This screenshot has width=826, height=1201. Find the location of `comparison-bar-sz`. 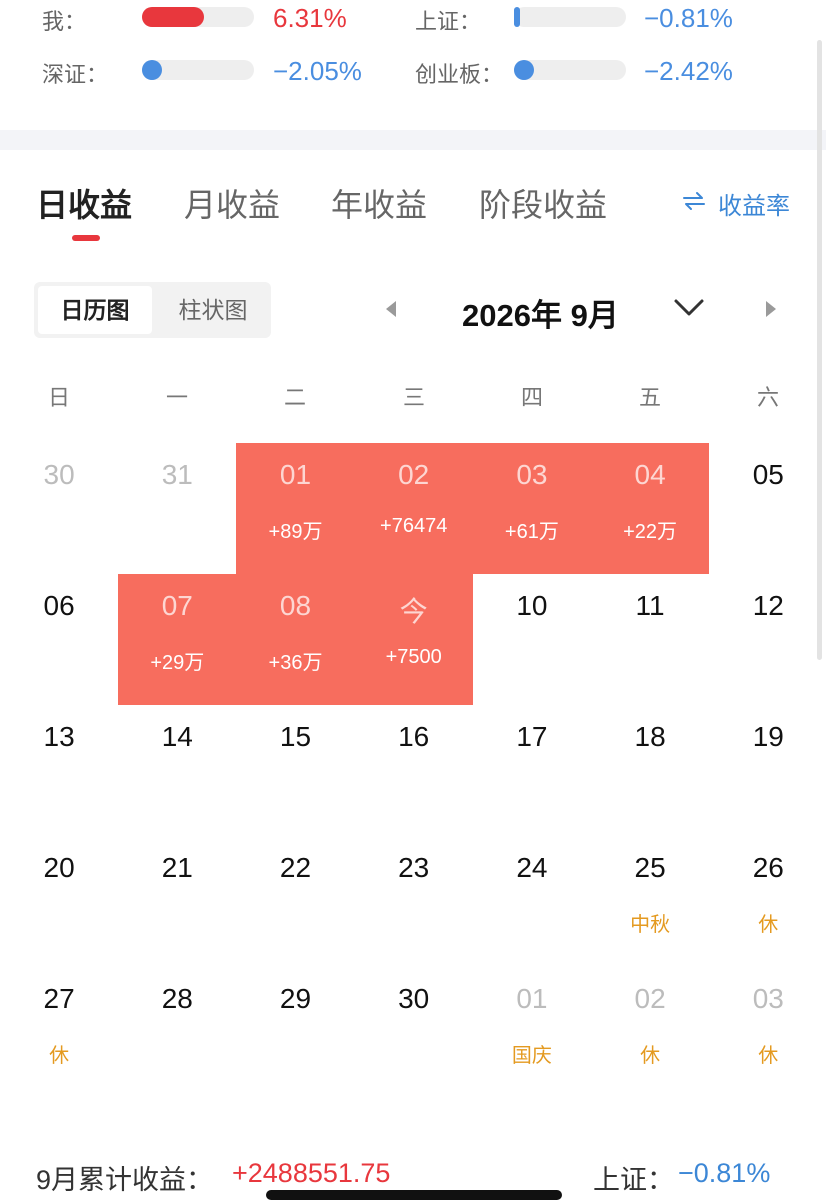

comparison-bar-sz is located at coordinates (198, 70).